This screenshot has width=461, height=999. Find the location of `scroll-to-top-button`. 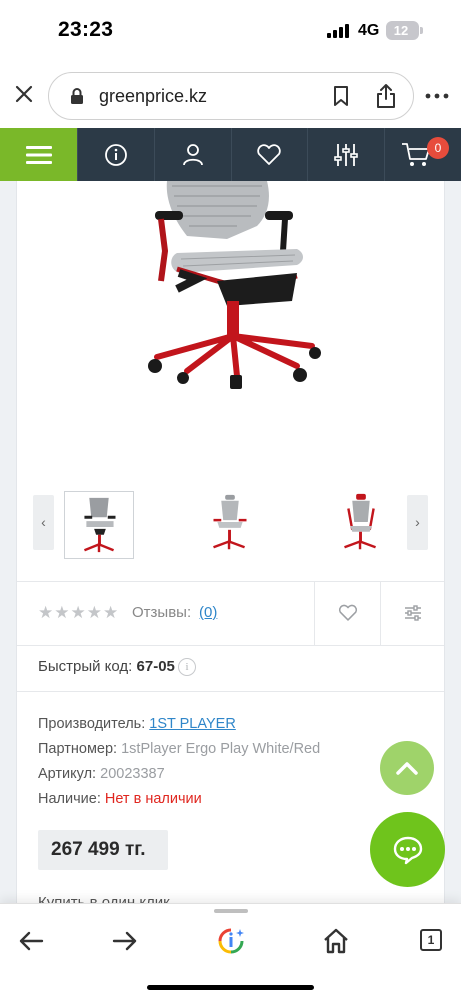

scroll-to-top-button is located at coordinates (407, 768).